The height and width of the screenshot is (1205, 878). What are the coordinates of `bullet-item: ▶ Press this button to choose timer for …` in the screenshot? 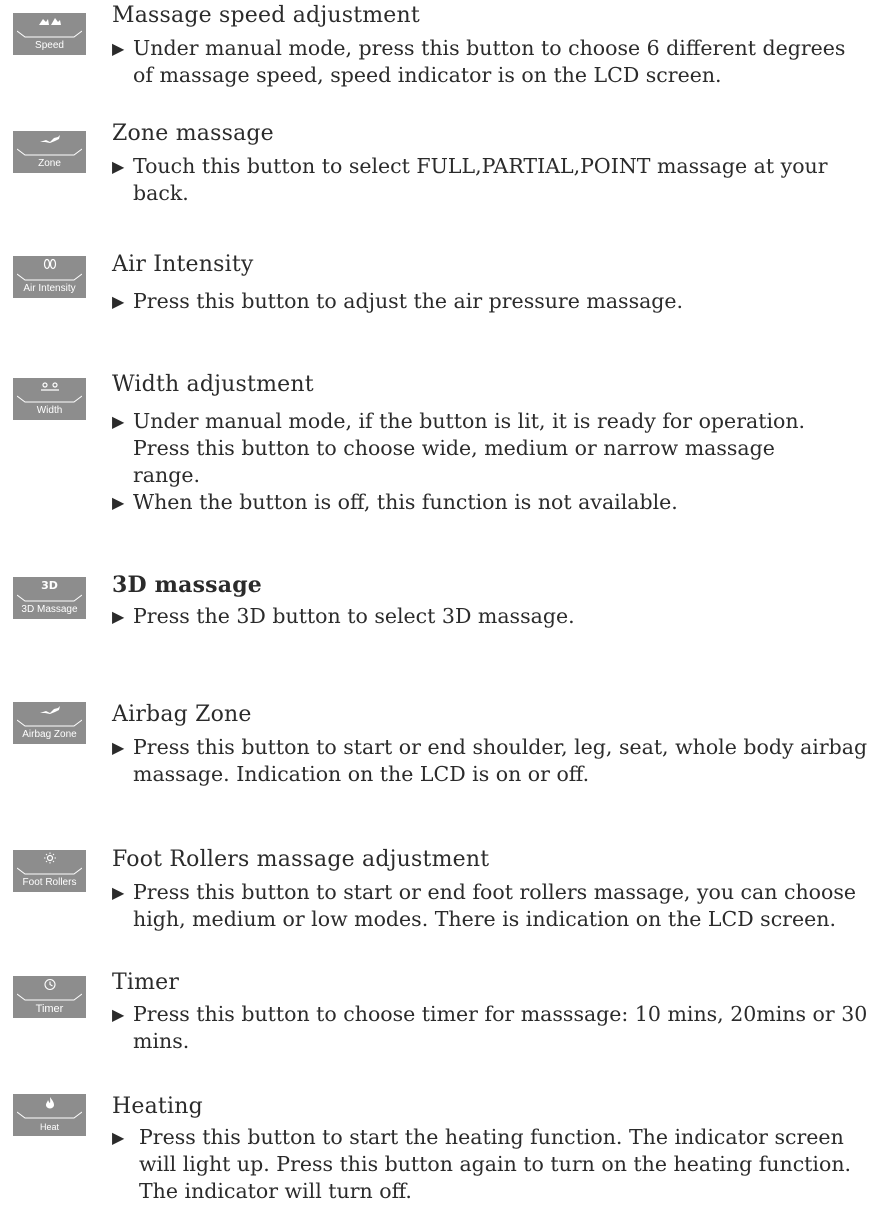 It's located at (492, 1028).